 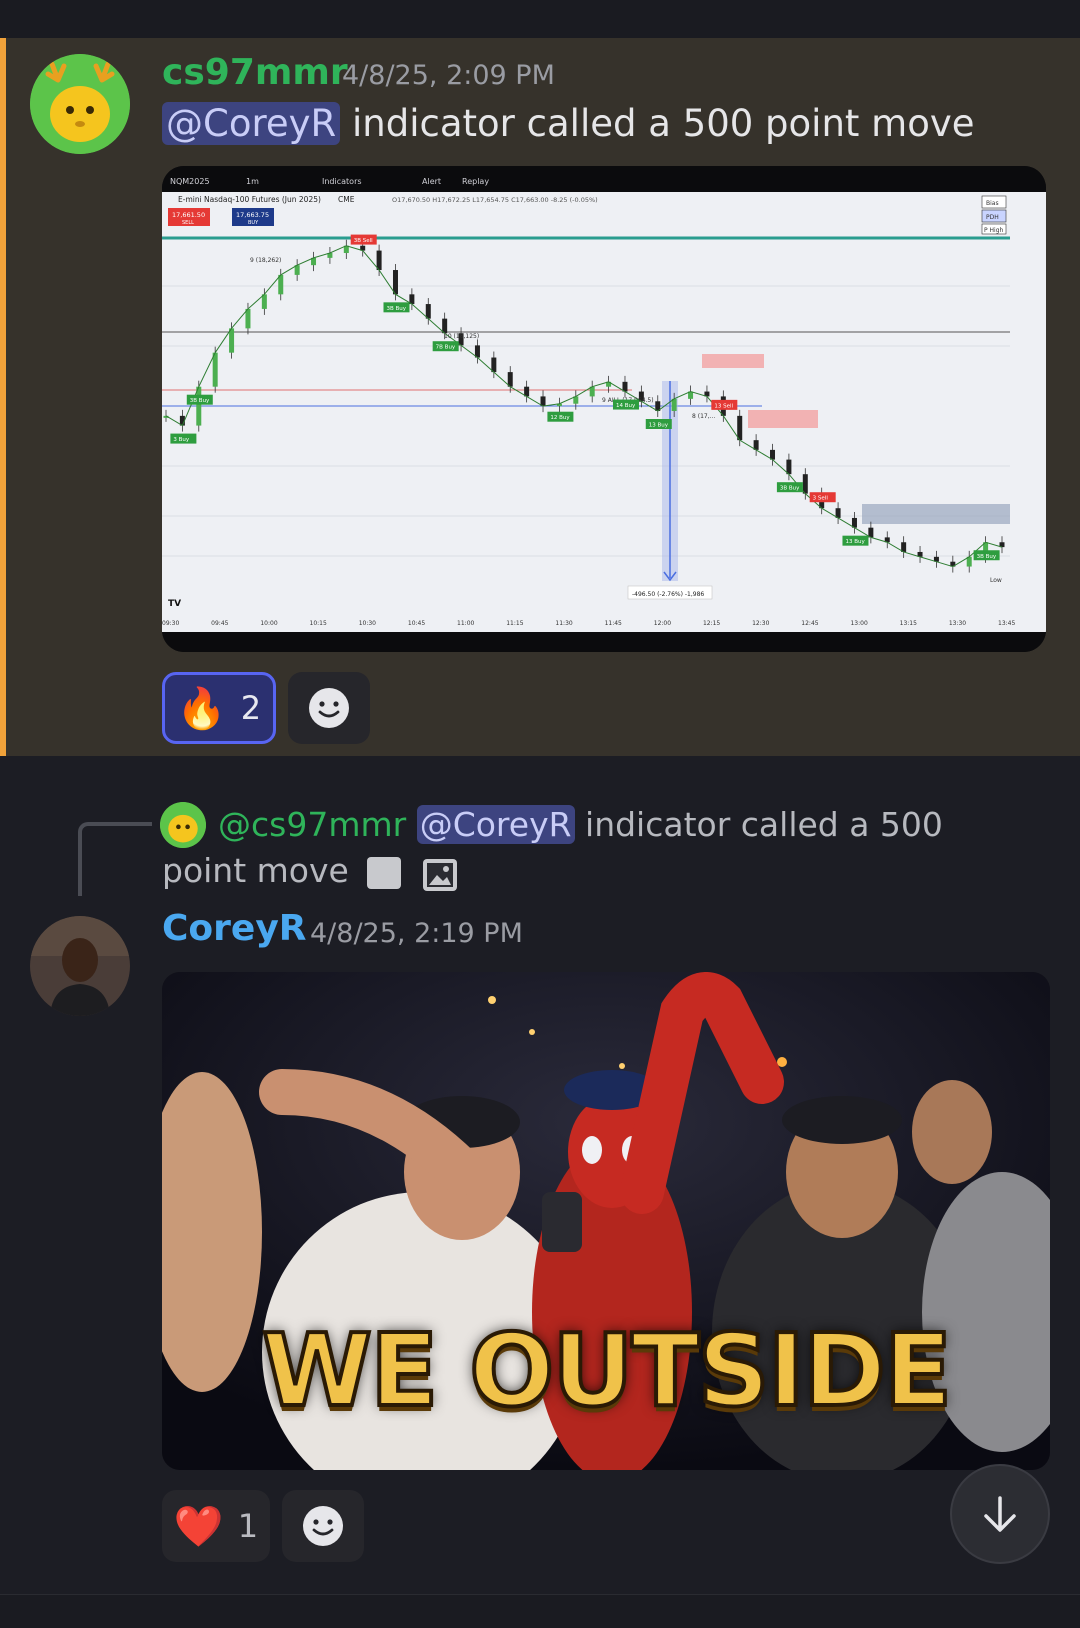 I want to click on top-bar, so click(x=540, y=19).